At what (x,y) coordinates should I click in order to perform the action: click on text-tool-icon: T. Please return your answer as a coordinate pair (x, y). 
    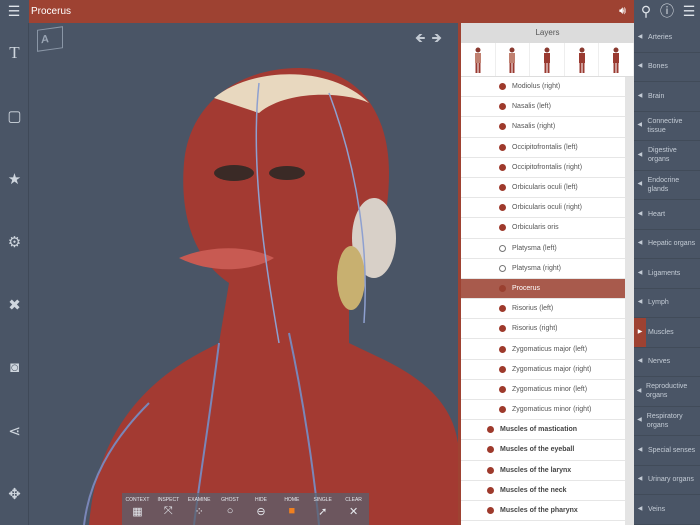
    Looking at the image, I should click on (14, 53).